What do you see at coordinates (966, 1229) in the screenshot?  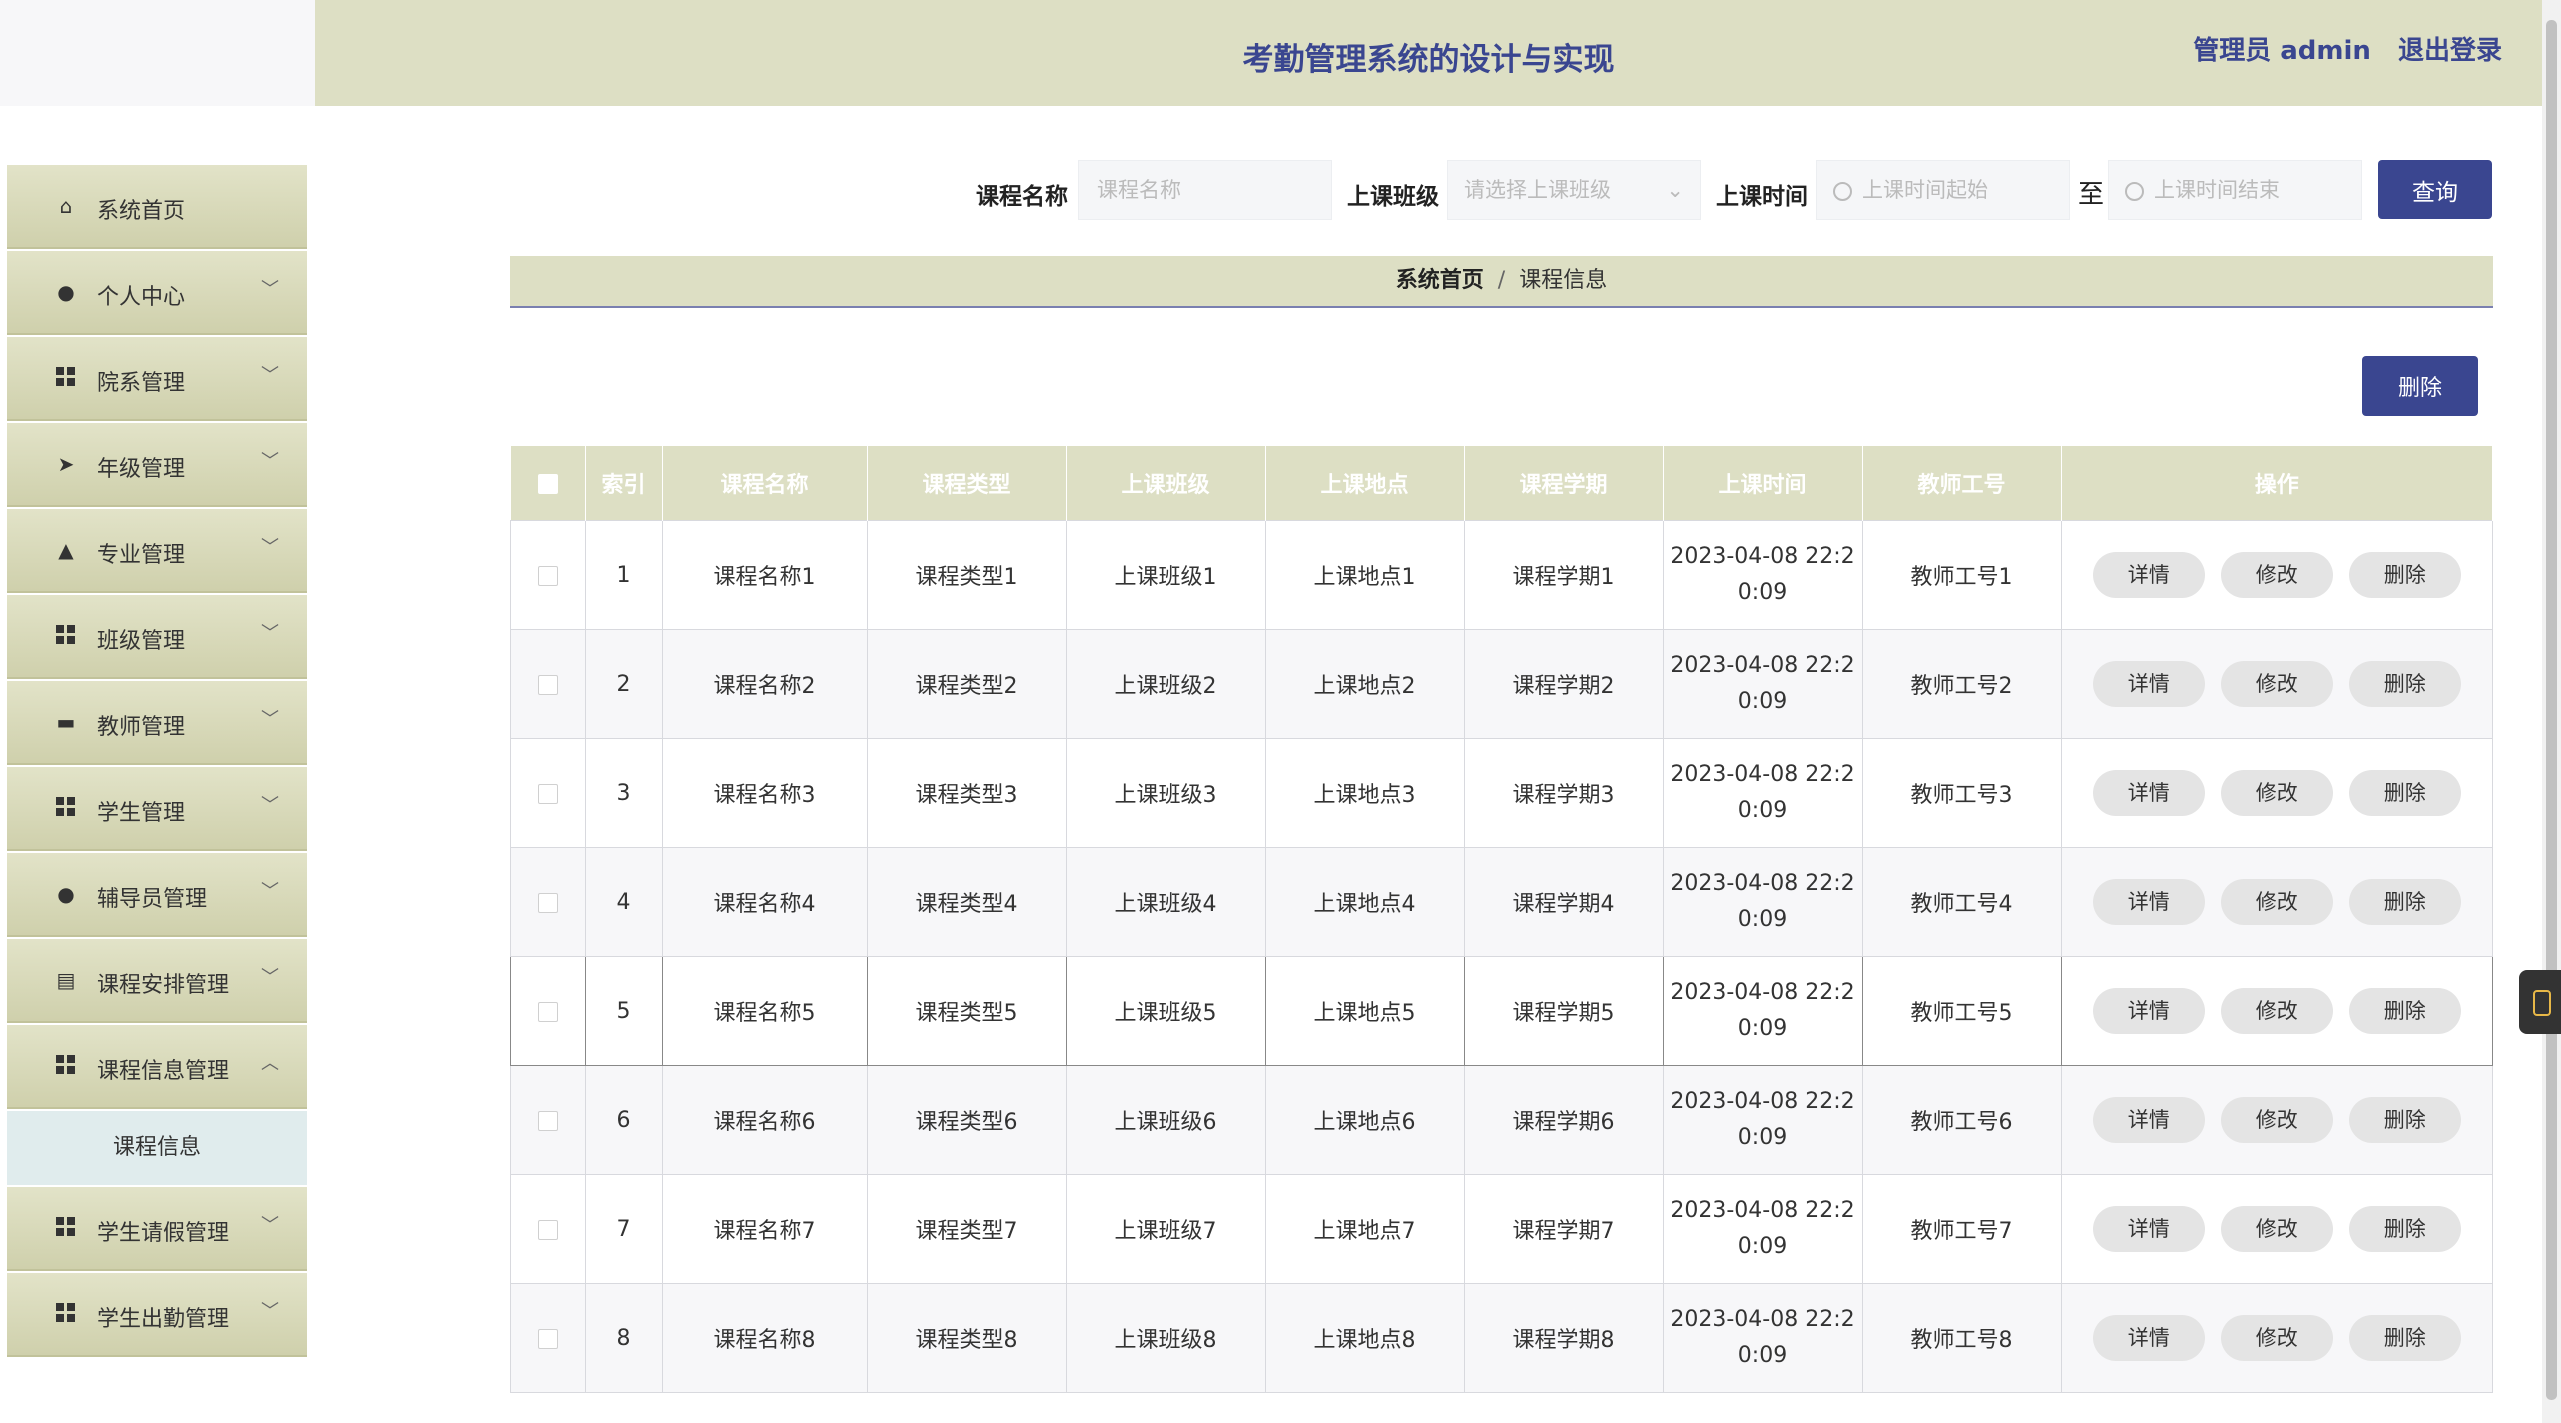 I see `cell-course-type: 课程类型7` at bounding box center [966, 1229].